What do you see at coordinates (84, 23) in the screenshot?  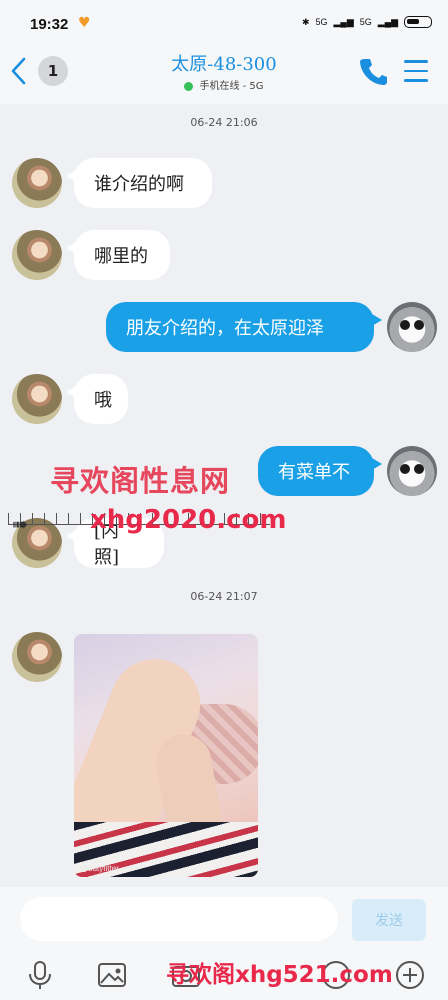 I see `heart-icon: ♥` at bounding box center [84, 23].